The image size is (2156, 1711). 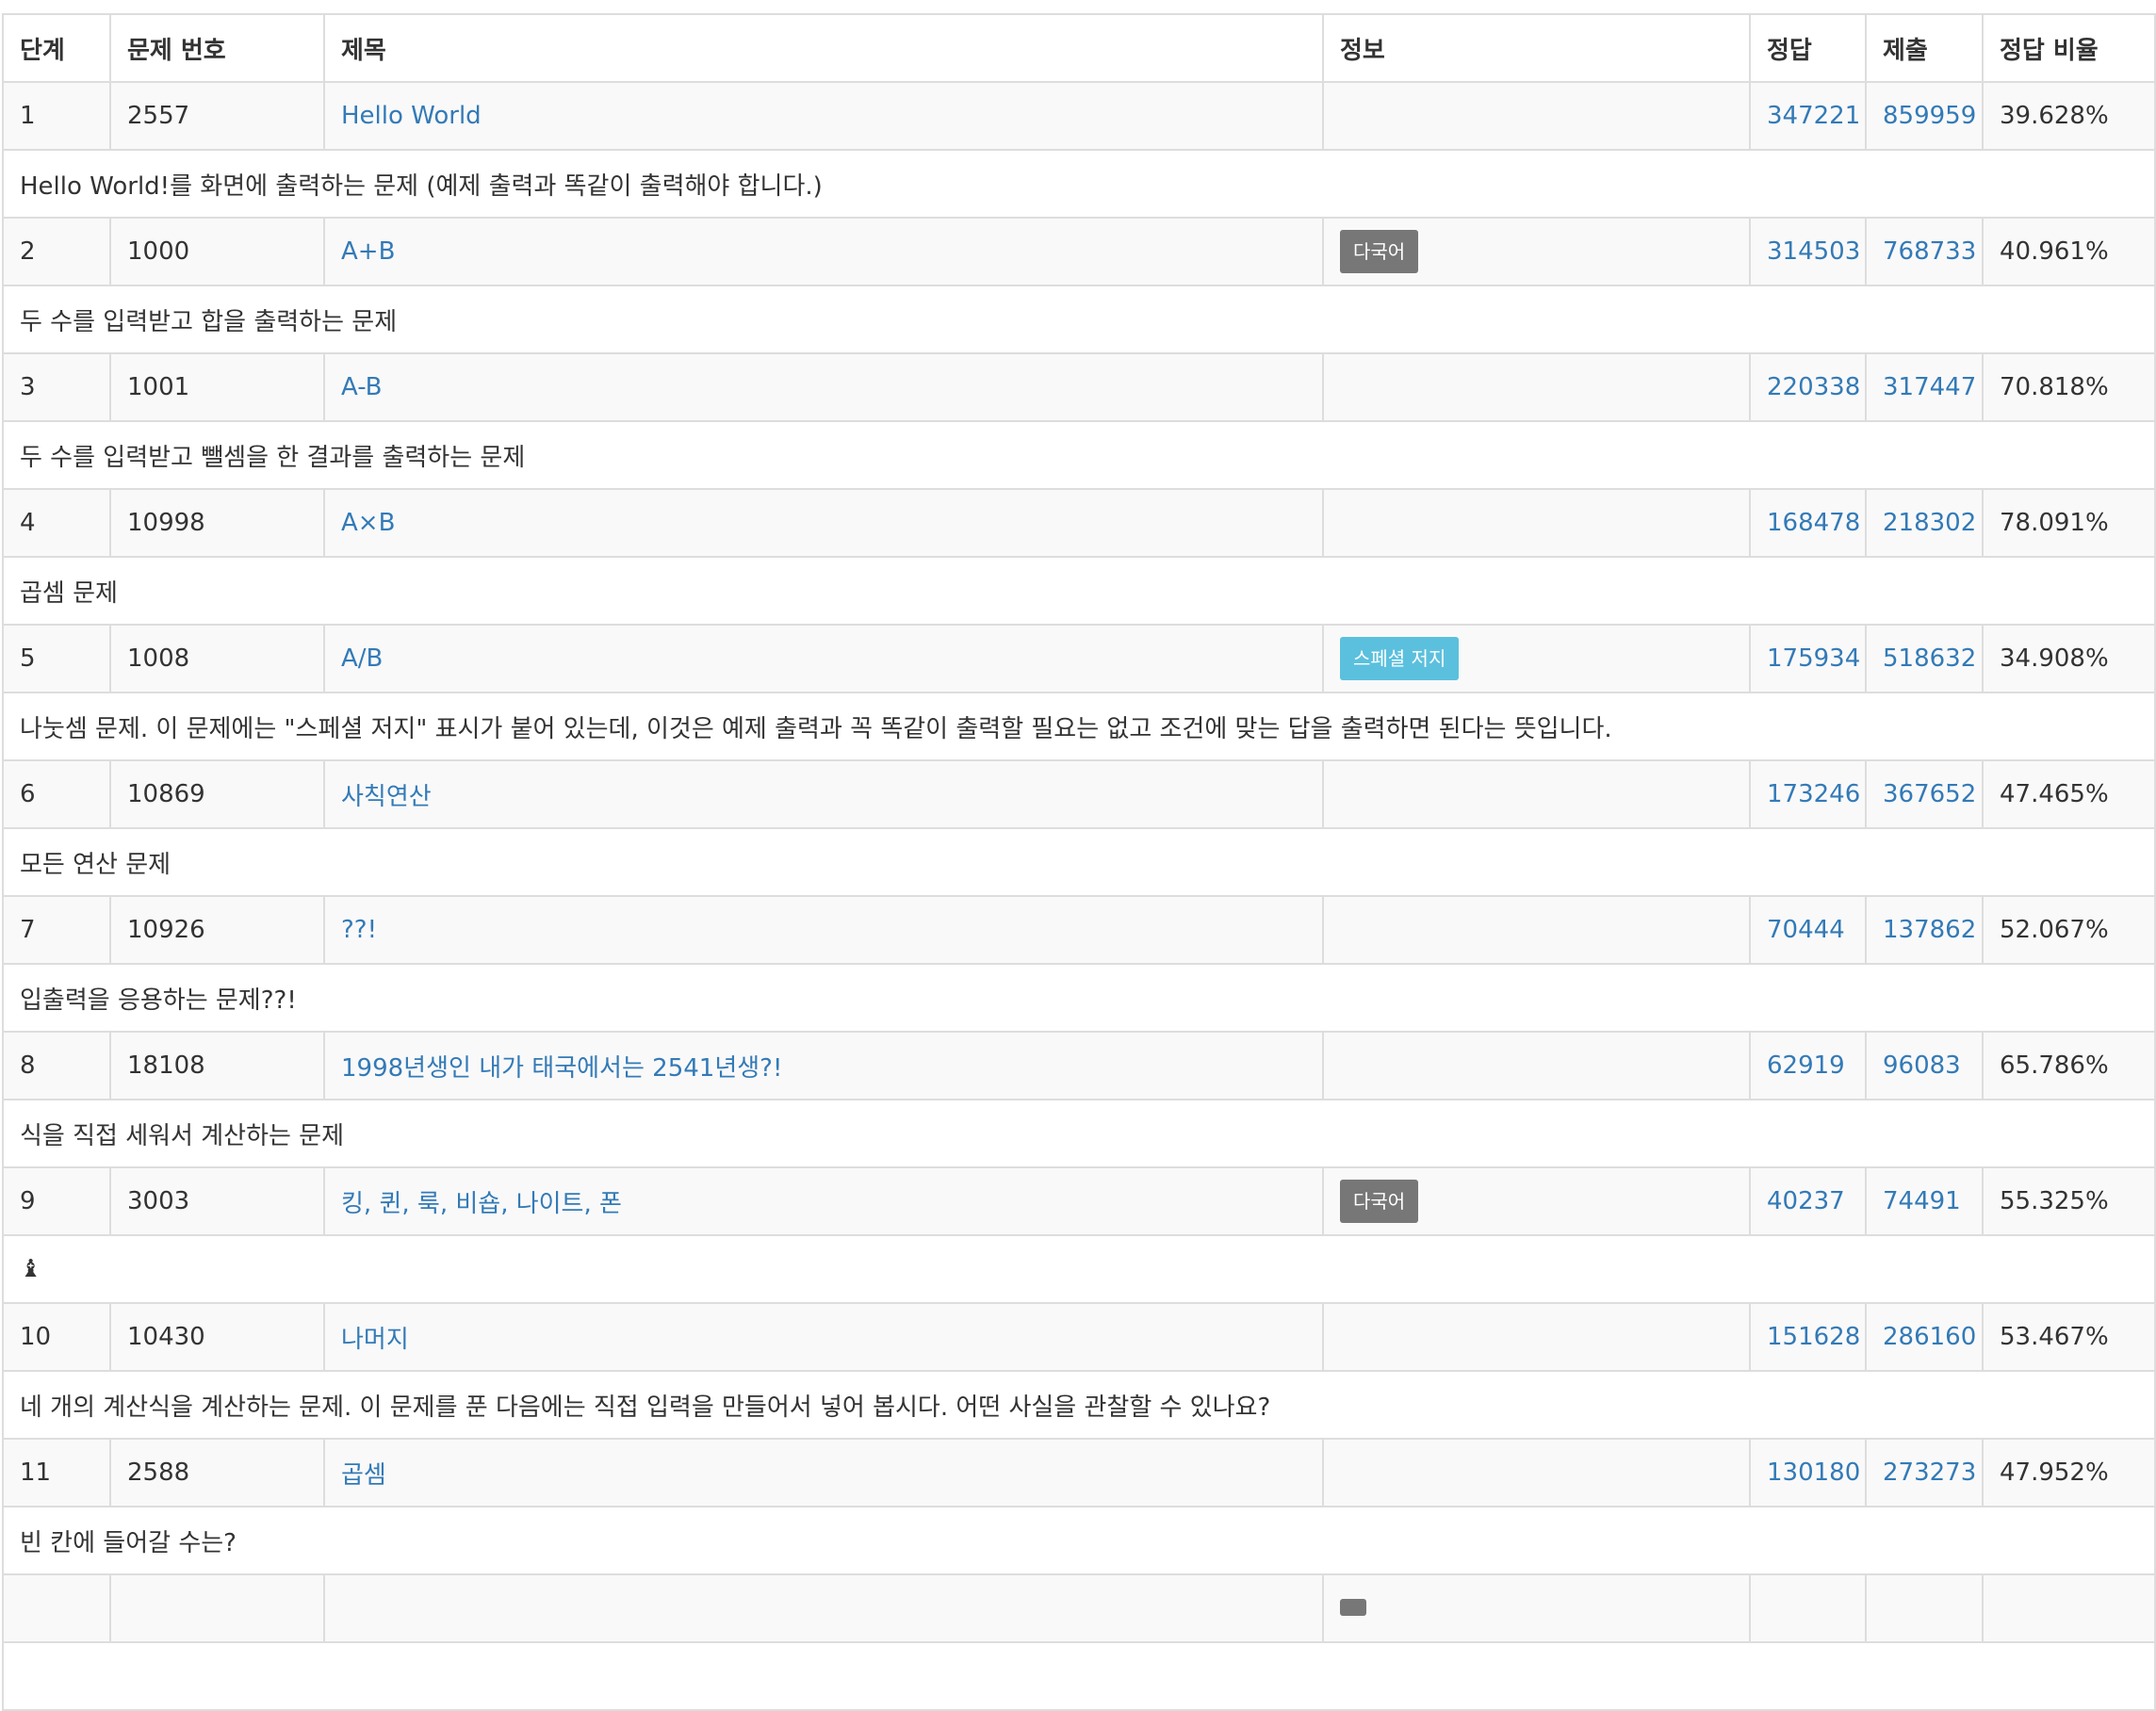 I want to click on accepted-count-cell: 40237, so click(x=1808, y=1201).